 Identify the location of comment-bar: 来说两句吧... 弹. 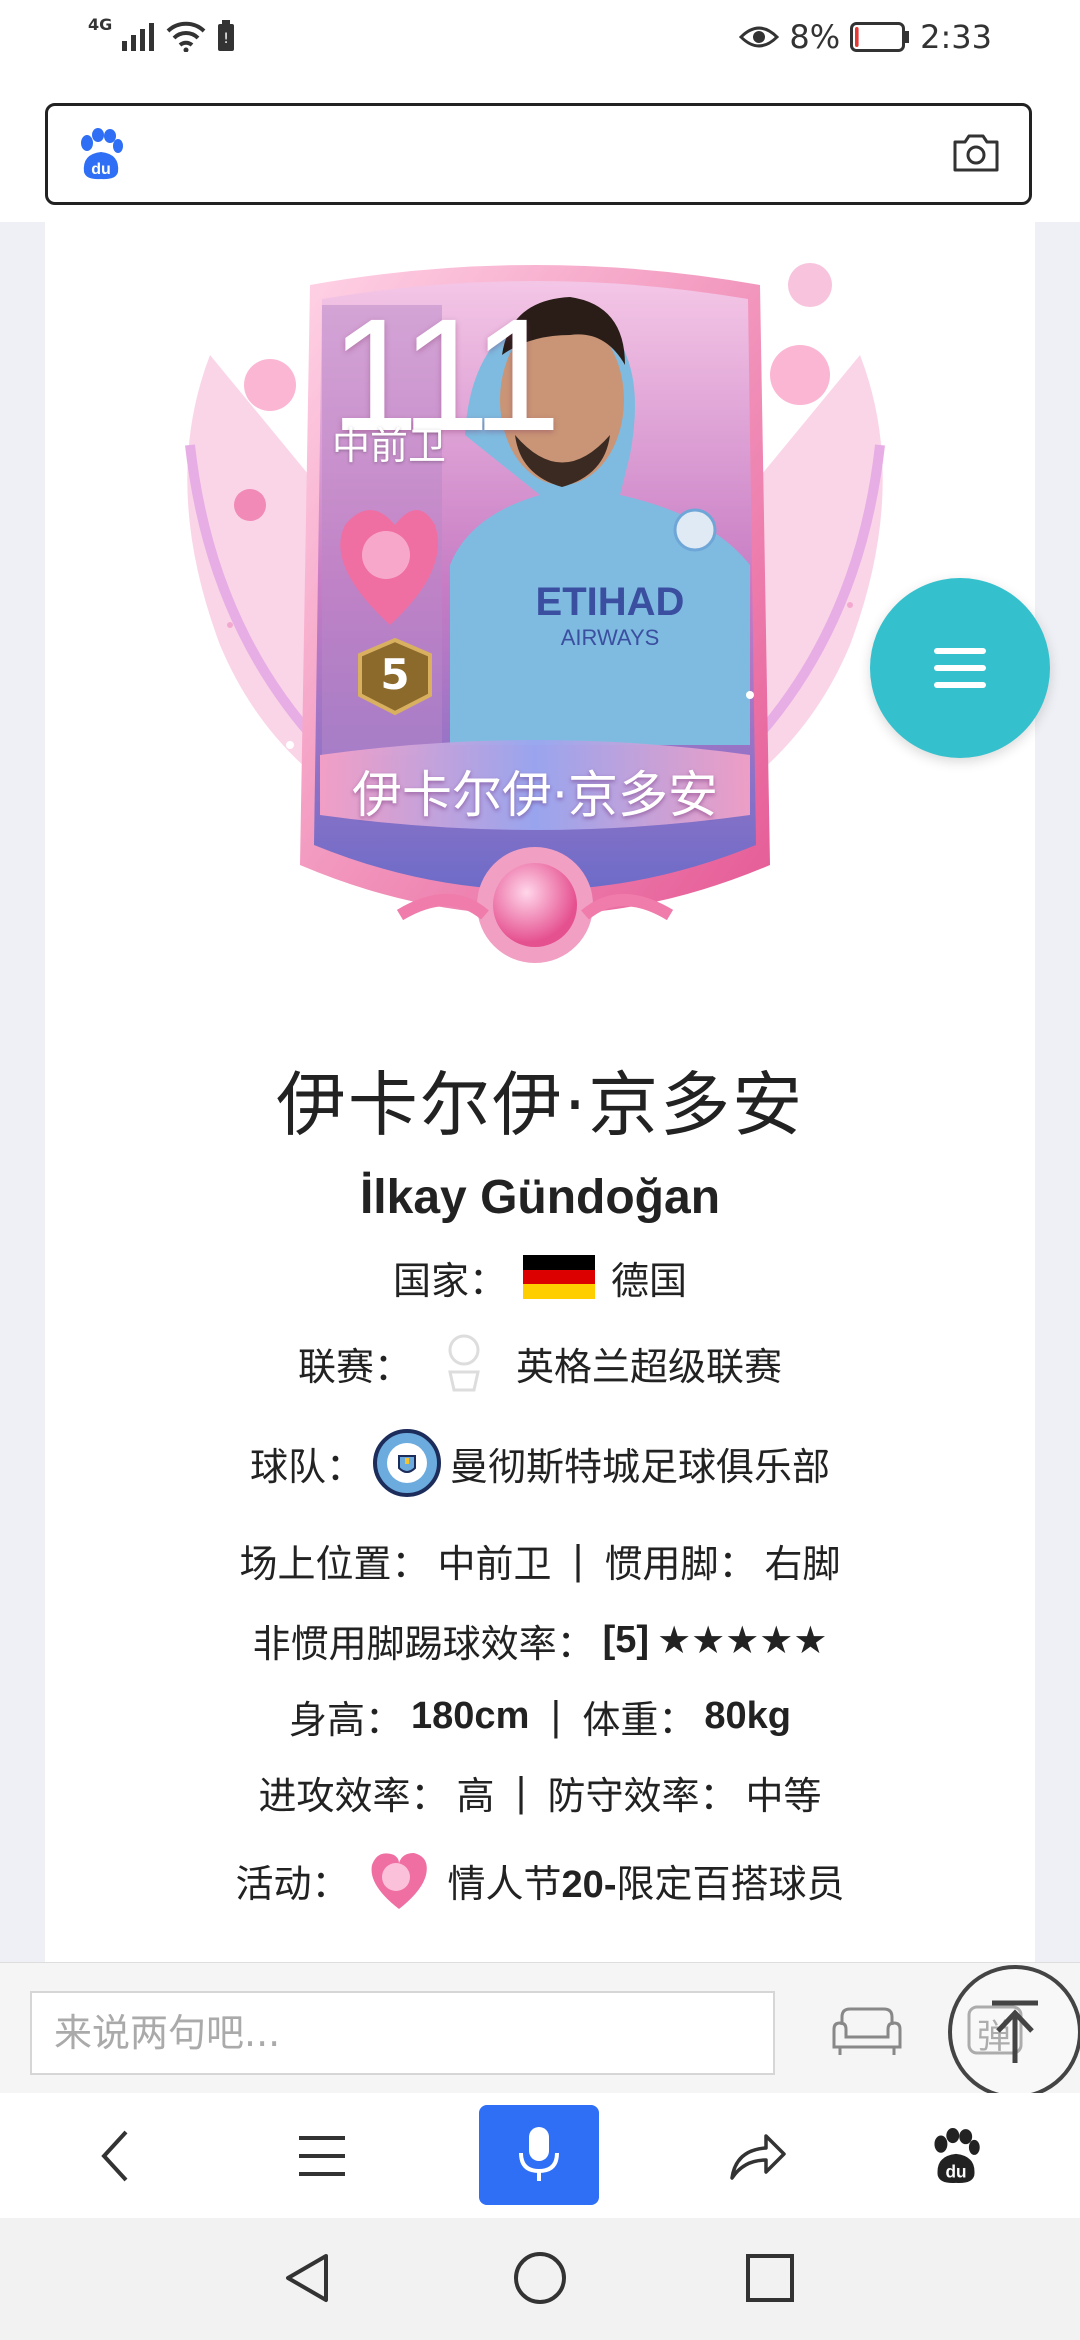
(540, 2027).